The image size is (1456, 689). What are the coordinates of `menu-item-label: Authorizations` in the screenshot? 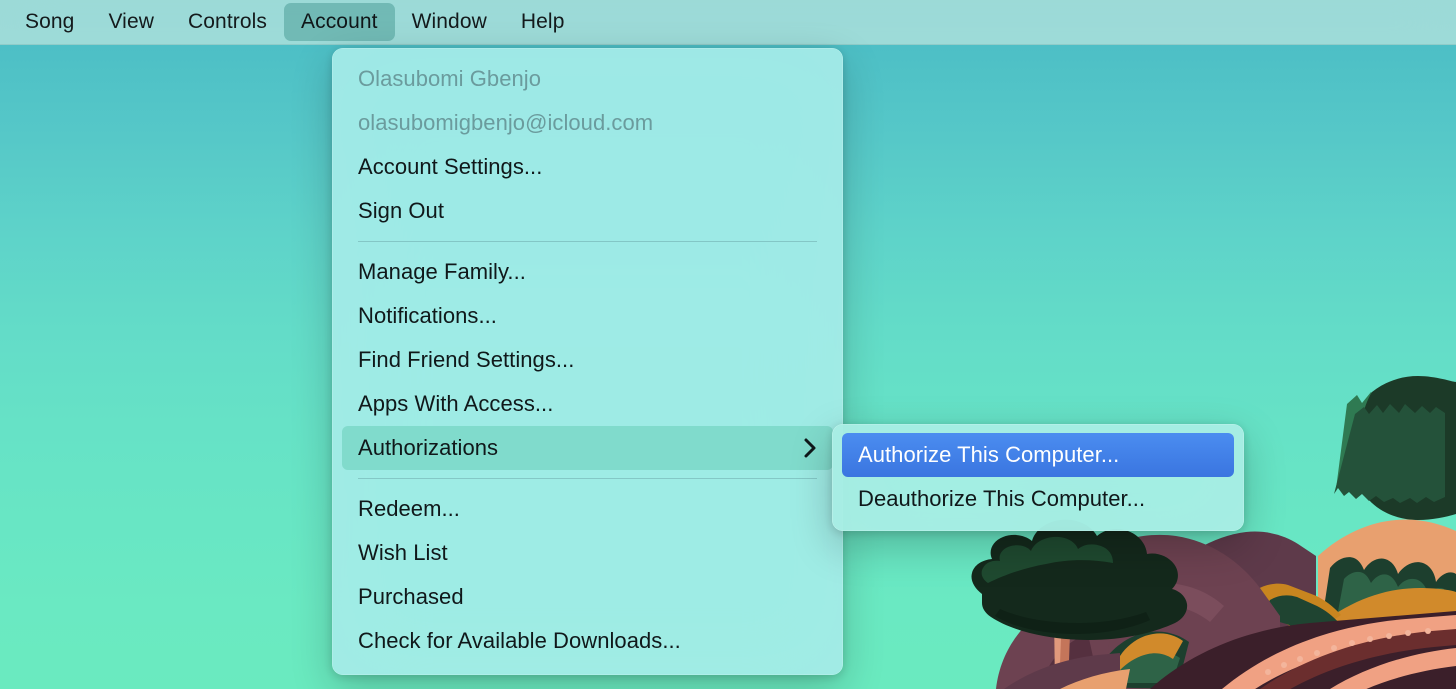 It's located at (428, 447).